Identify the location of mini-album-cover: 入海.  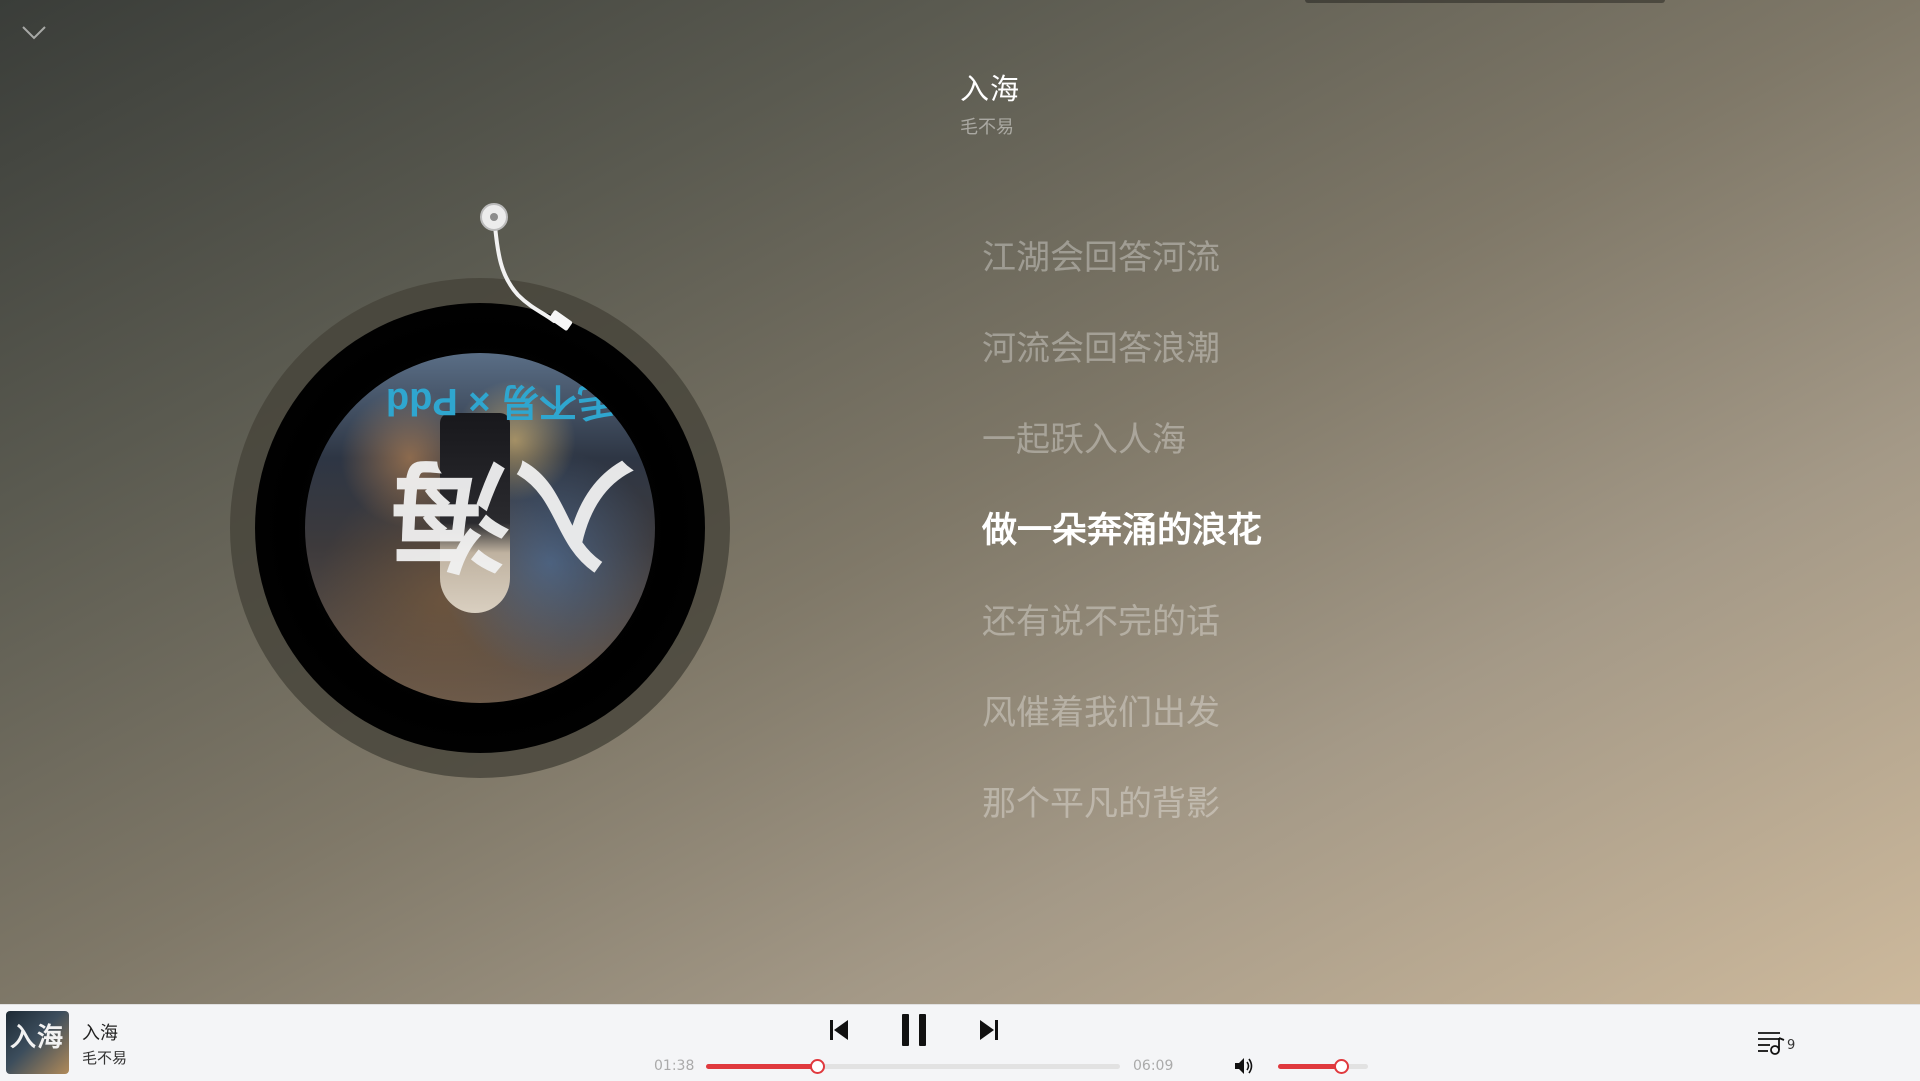
(37, 1042).